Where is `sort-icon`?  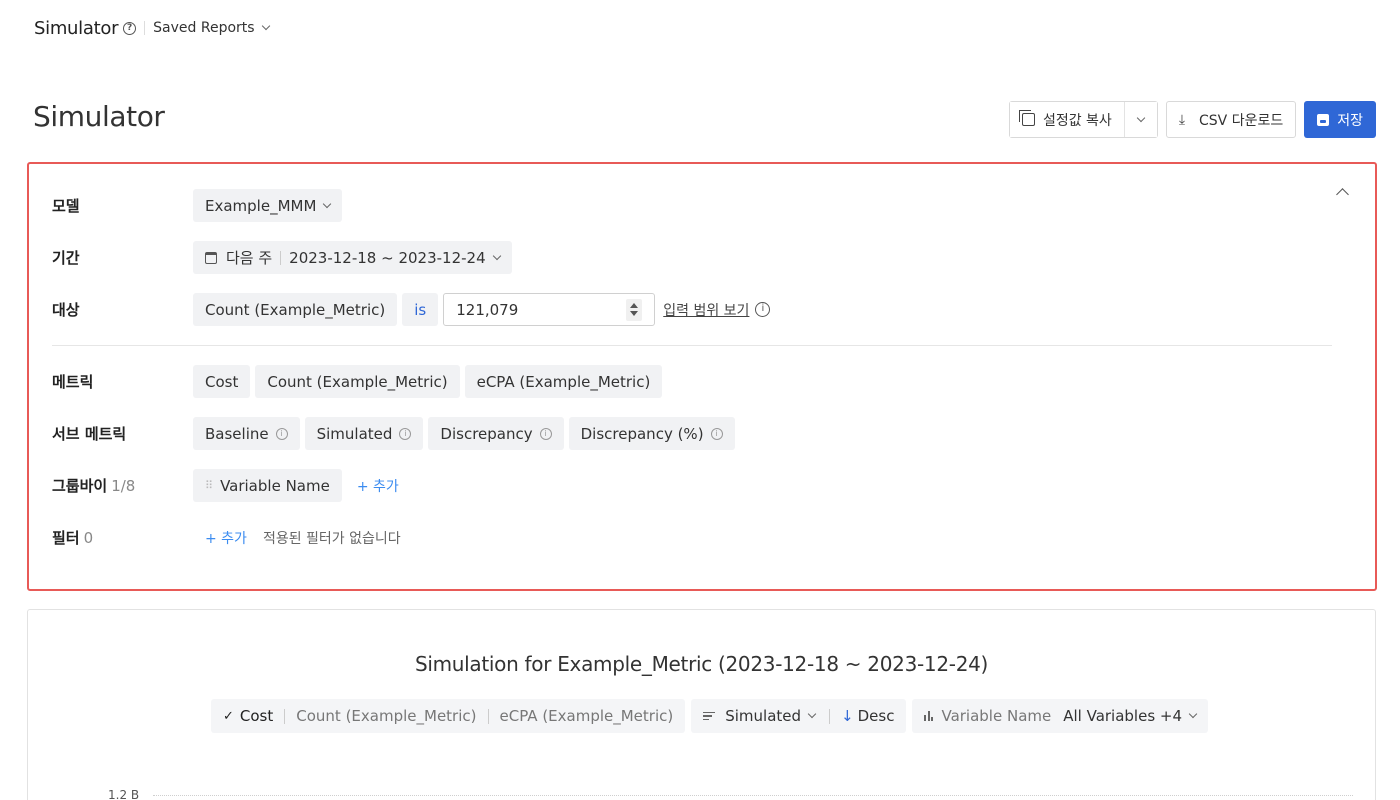
sort-icon is located at coordinates (709, 716).